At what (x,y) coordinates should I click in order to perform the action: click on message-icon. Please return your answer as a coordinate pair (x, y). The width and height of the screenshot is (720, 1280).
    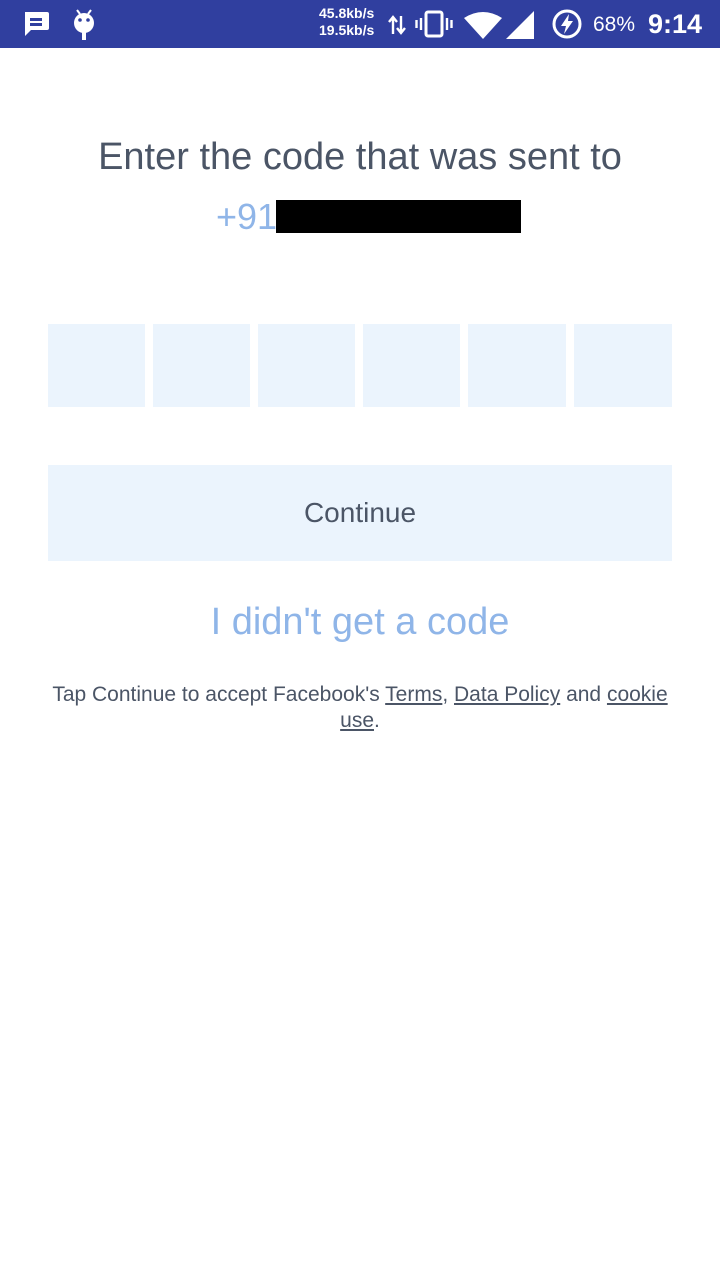
    Looking at the image, I should click on (36, 24).